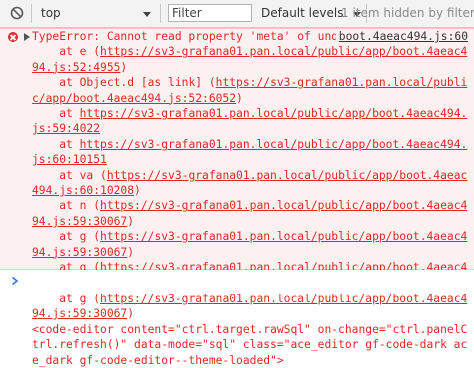 This screenshot has height=368, width=474. Describe the element at coordinates (302, 13) in the screenshot. I see `log-levels-label: Default levels` at that location.